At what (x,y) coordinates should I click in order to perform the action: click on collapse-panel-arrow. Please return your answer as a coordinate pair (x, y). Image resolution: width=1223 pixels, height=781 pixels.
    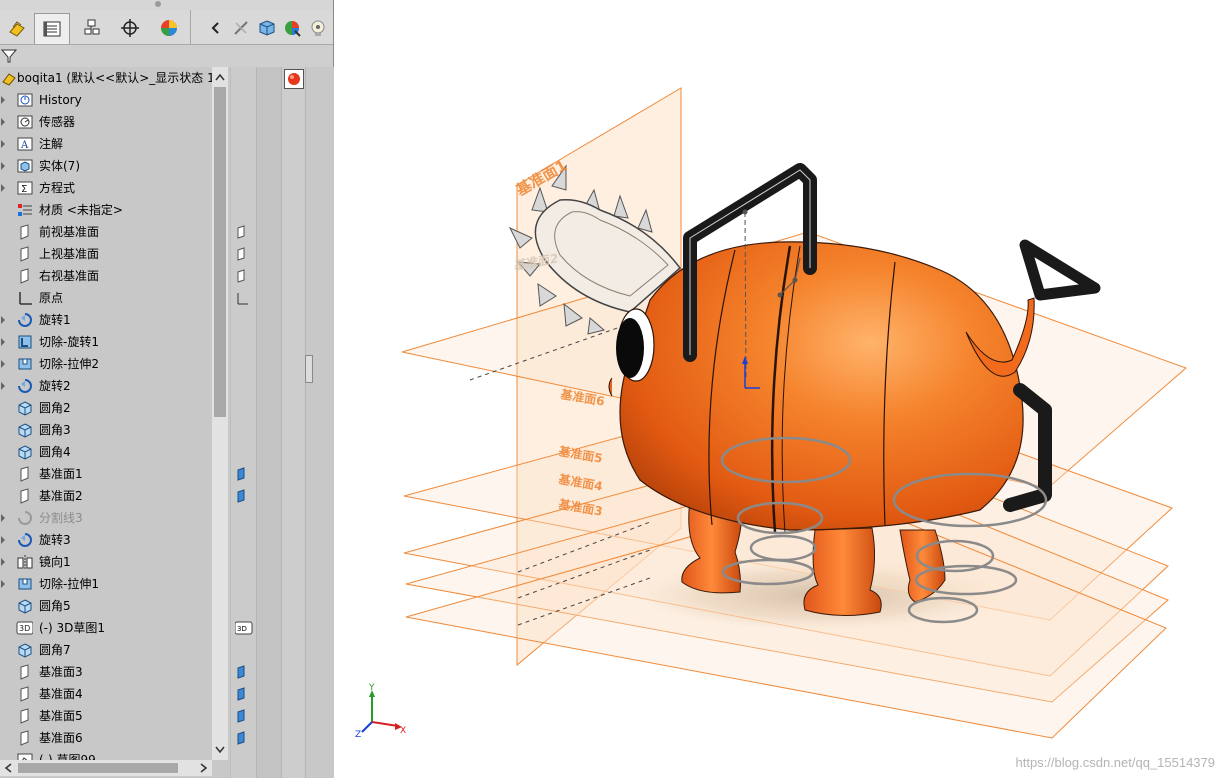
    Looking at the image, I should click on (216, 28).